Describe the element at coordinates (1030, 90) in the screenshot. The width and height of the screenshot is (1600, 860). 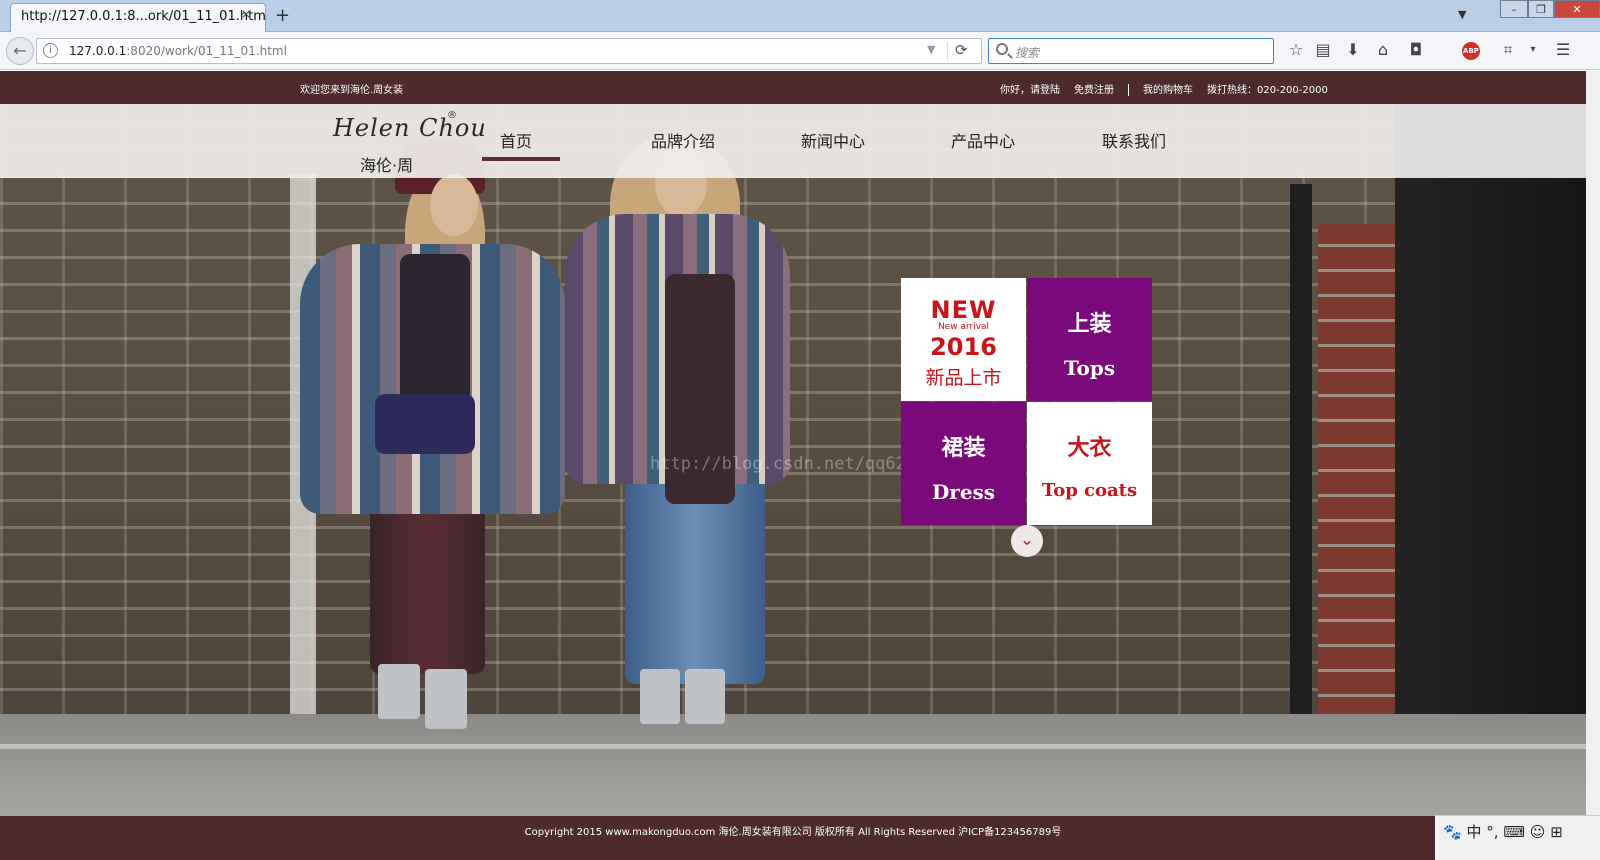
I see `login-link: 你好，请登陆` at that location.